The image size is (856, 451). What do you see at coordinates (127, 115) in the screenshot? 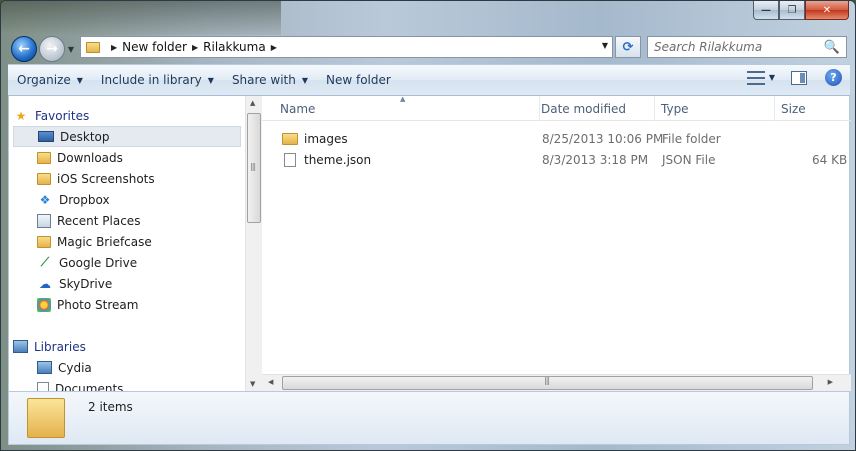
I see `sidebar-group-favorites: ★ Favorites` at bounding box center [127, 115].